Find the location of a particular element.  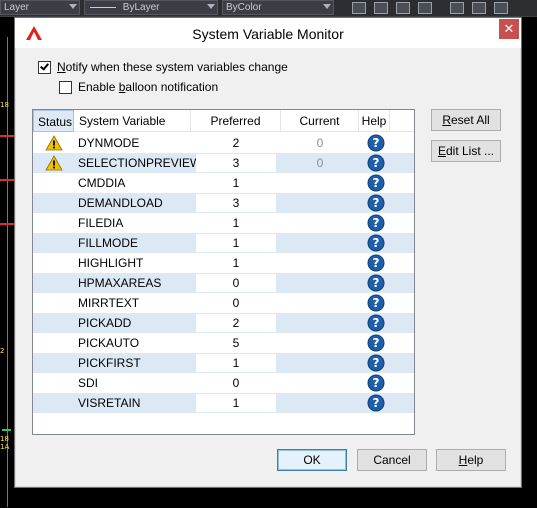

column-header-help: Help is located at coordinates (374, 121).